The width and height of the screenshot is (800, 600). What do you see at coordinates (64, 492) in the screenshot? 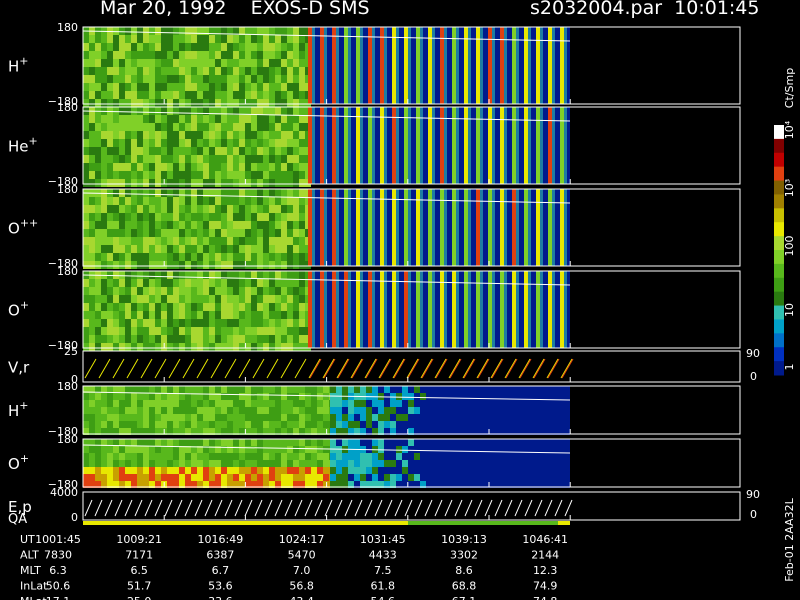
I see `y-top-label: 4000` at bounding box center [64, 492].